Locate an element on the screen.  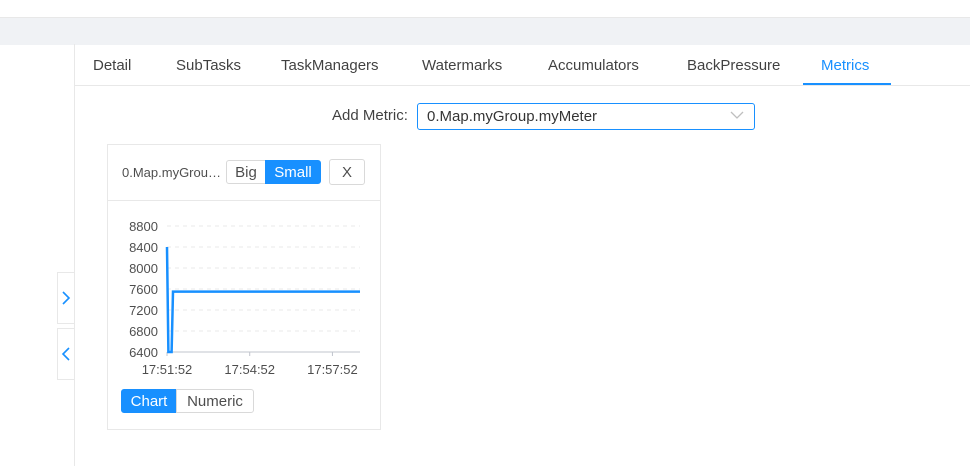
x-tick-label: 17:57:52 is located at coordinates (332, 369).